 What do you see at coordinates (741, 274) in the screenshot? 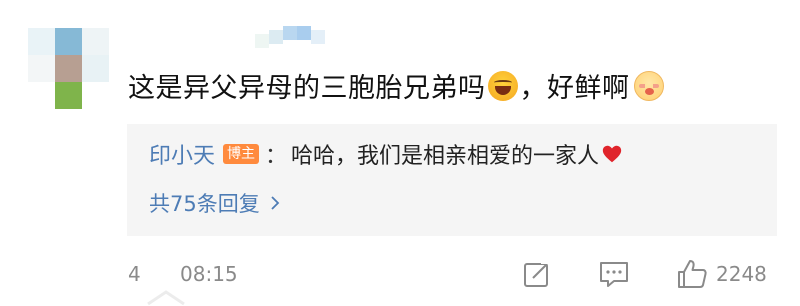
I see `like-count: 2248` at bounding box center [741, 274].